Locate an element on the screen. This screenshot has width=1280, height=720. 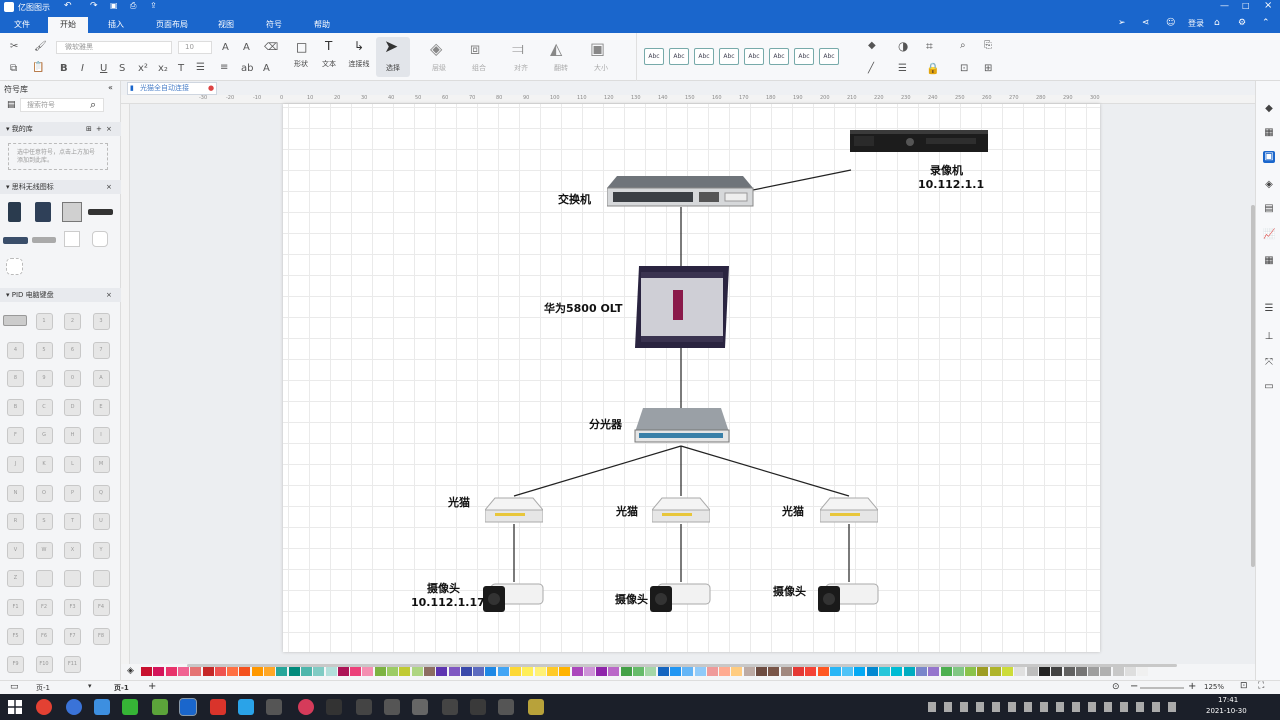
font-grow-icon: A is located at coordinates (225, 47).